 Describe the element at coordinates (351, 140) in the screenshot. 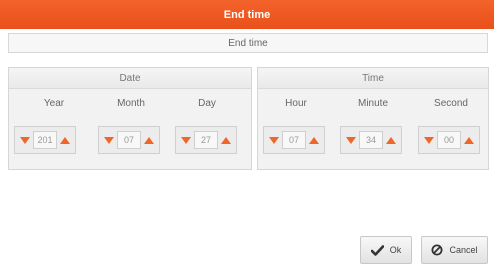

I see `minute-decrement-arrow-down-icon` at that location.